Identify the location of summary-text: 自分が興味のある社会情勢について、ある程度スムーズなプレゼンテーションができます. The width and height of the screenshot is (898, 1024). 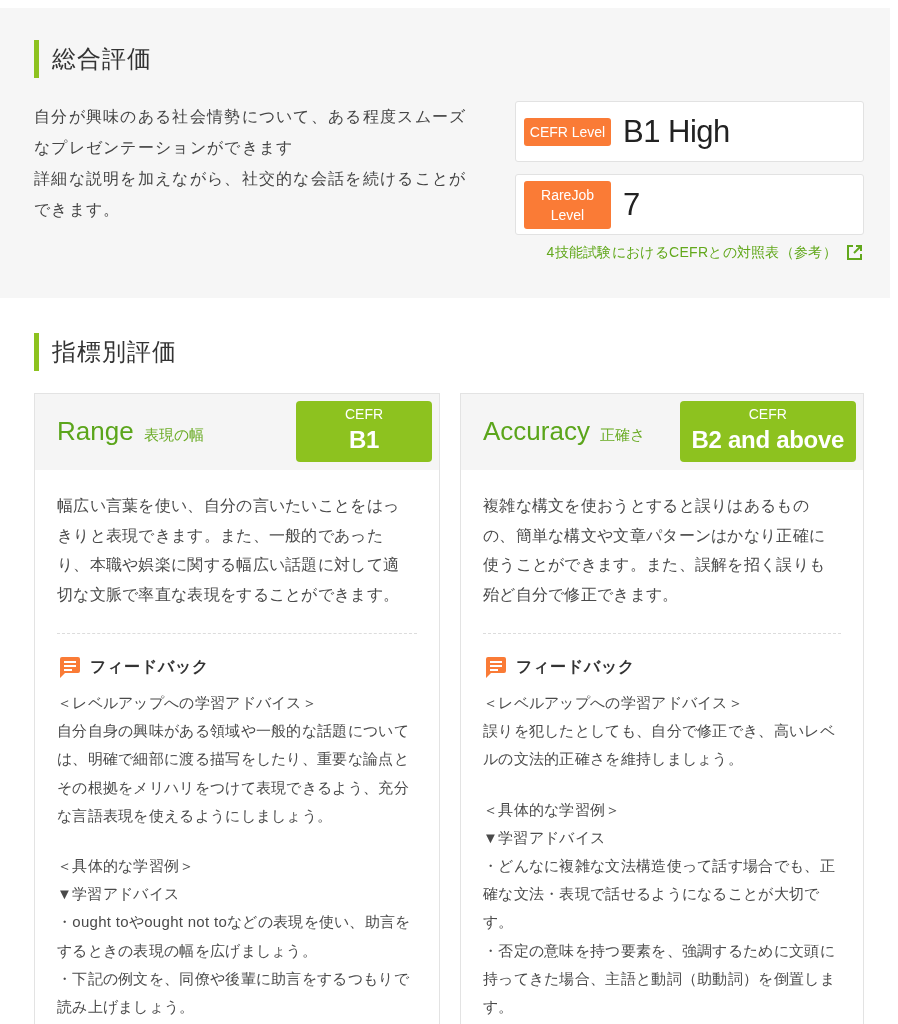
(251, 132).